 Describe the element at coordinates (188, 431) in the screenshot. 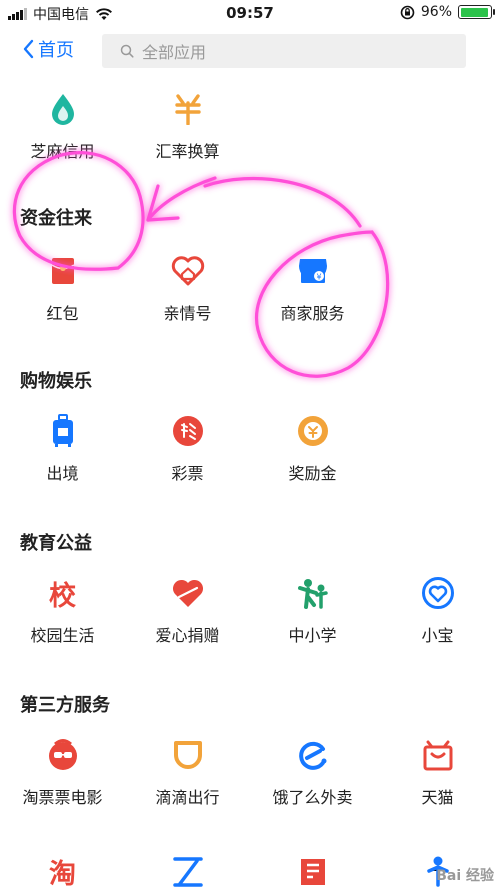

I see `lottery-icon` at that location.